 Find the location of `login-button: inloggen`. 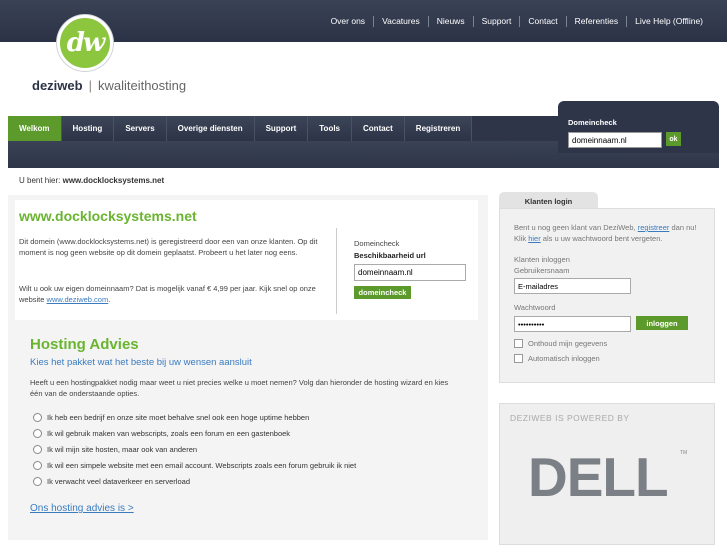

login-button: inloggen is located at coordinates (662, 323).